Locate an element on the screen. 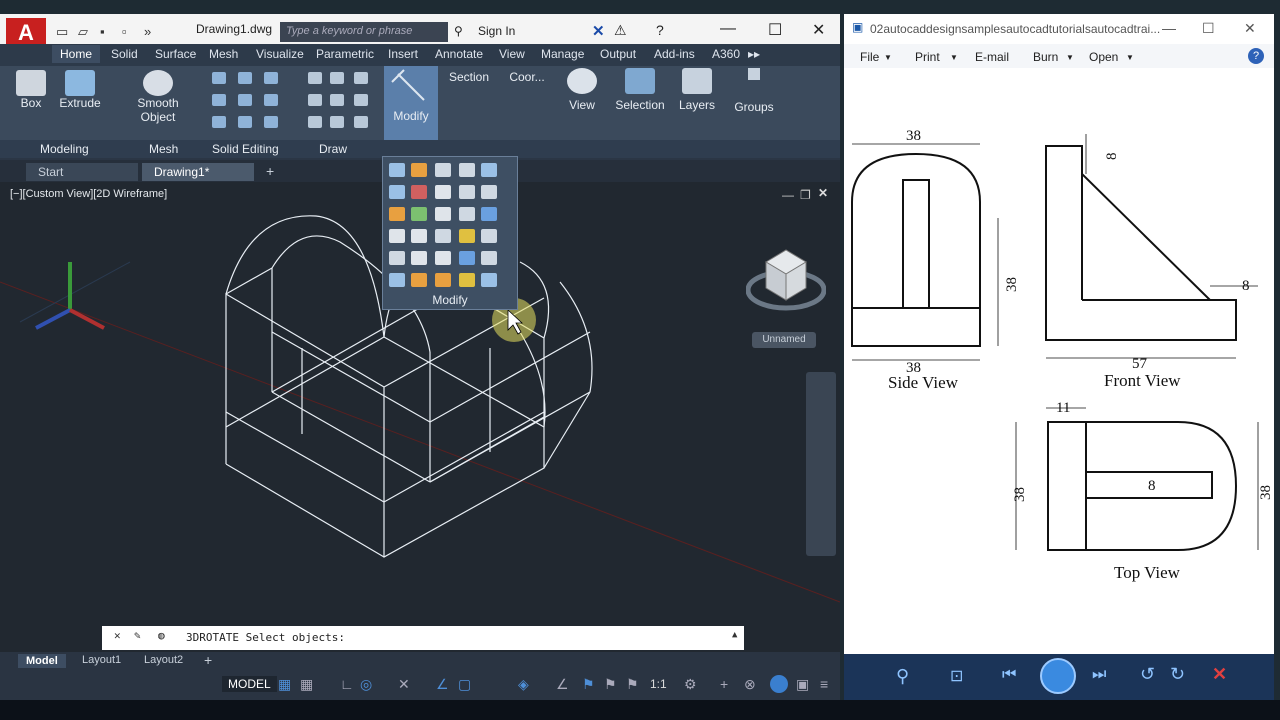  slideshow-button is located at coordinates (1058, 676).